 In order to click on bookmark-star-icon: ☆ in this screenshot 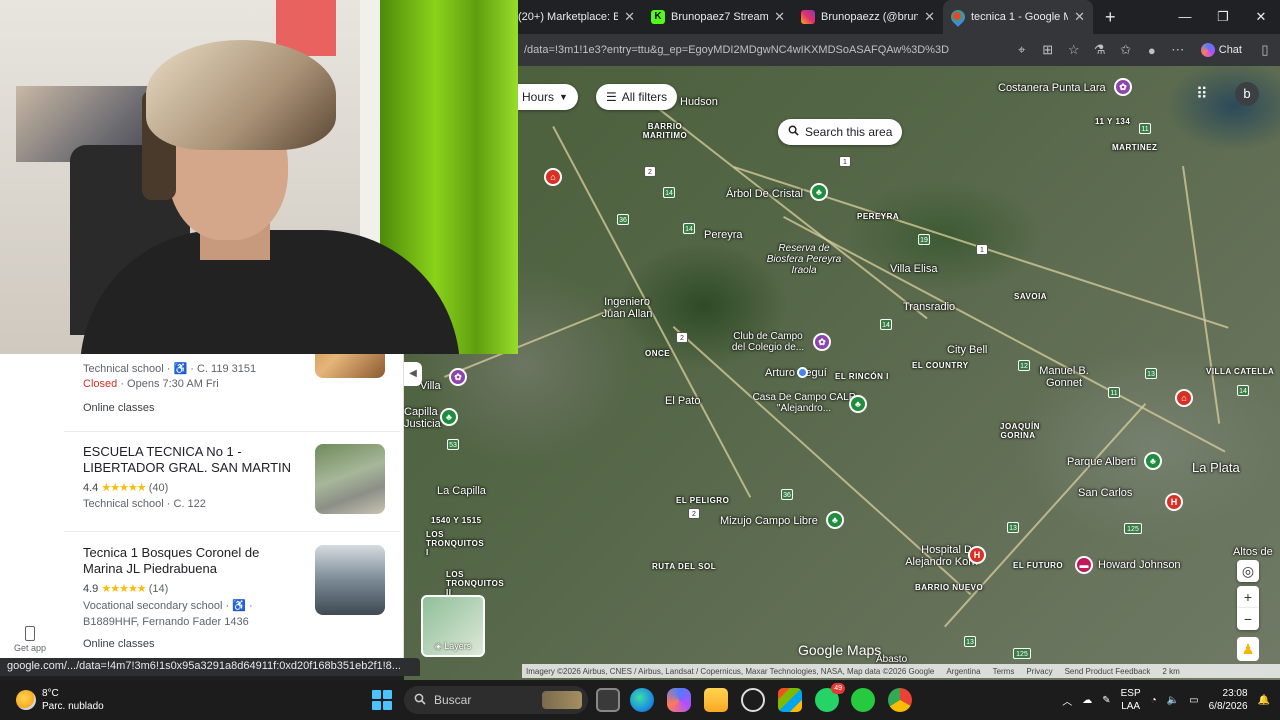, I will do `click(1074, 50)`.